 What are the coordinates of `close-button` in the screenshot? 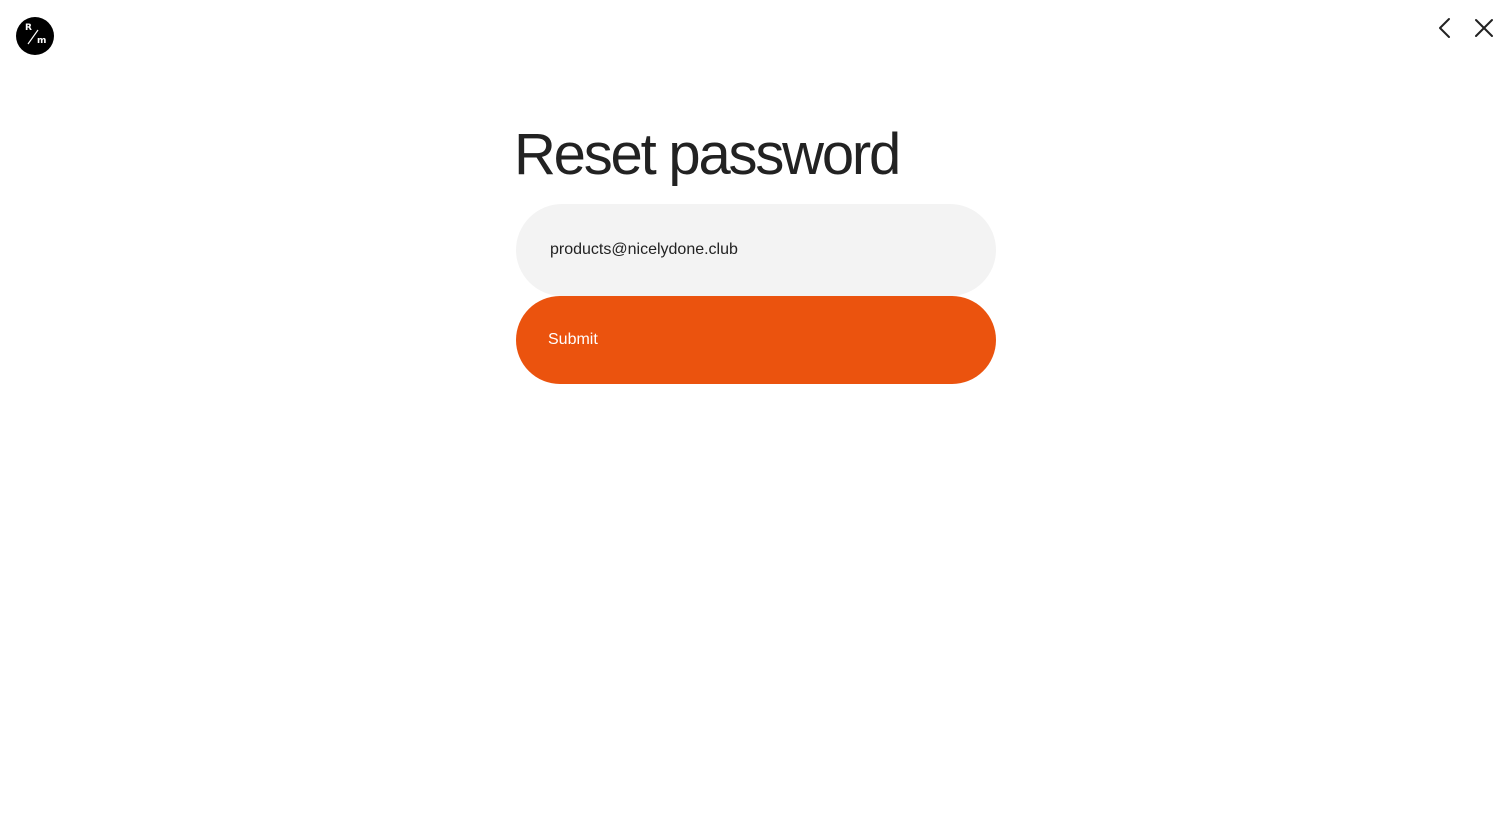 It's located at (1484, 28).